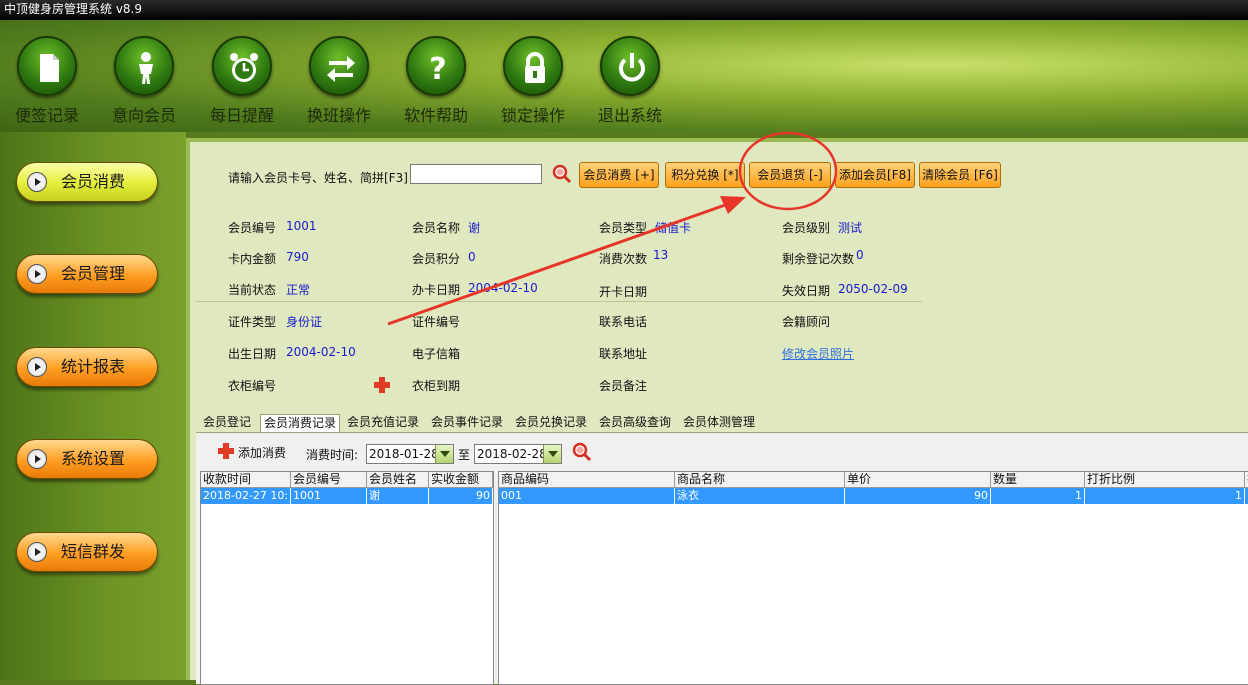  Describe the element at coordinates (144, 81) in the screenshot. I see `toolbar-prospect-button: 意向会员` at that location.